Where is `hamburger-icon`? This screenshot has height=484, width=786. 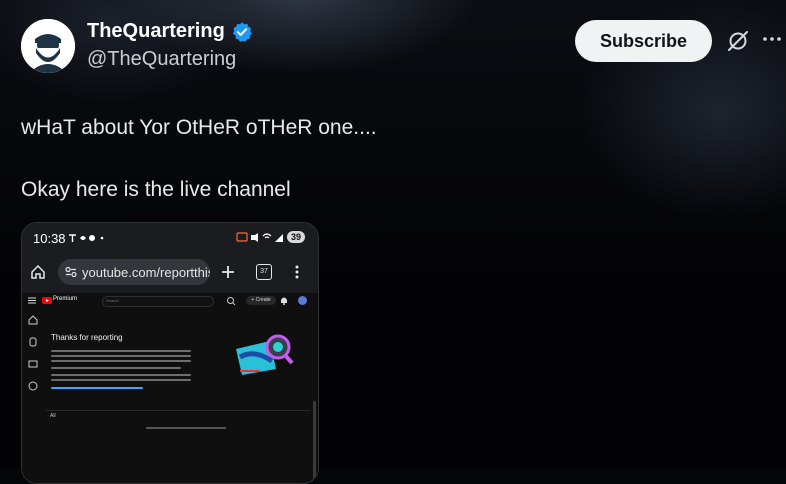 hamburger-icon is located at coordinates (32, 300).